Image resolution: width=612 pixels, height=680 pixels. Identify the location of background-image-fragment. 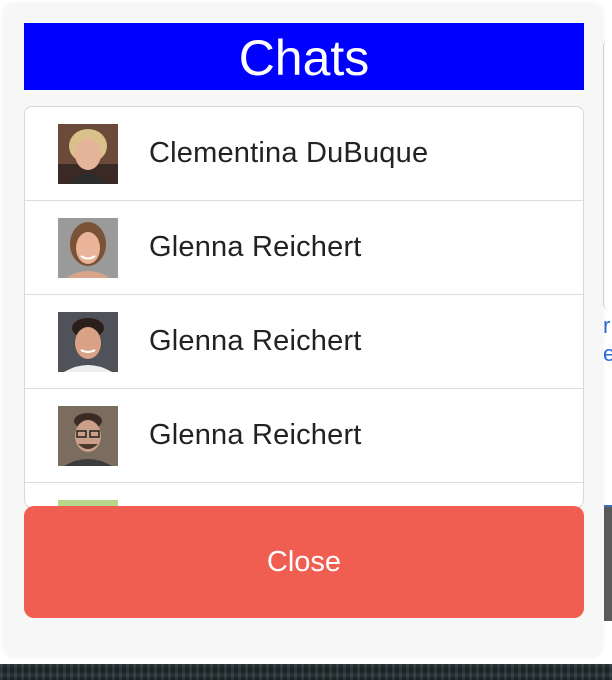
(608, 563).